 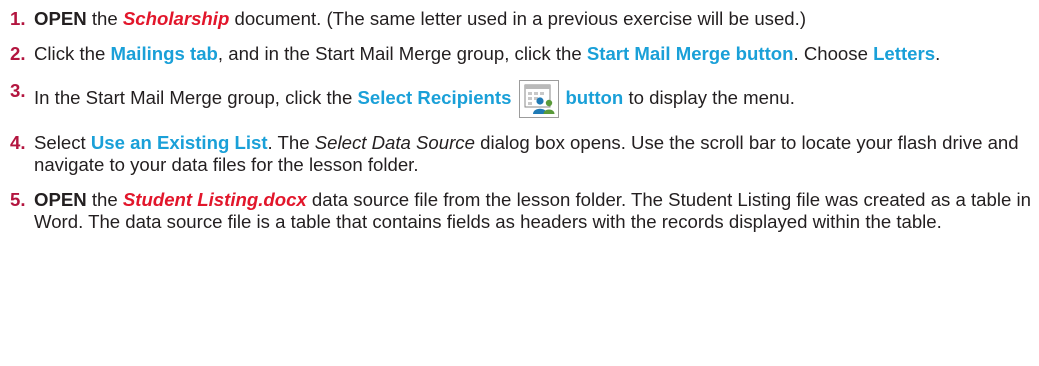 I want to click on step-number: 4., so click(x=18, y=142).